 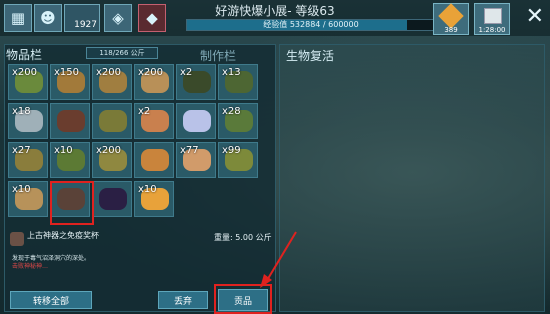 I want to click on gift-resource: 1:28:00, so click(x=492, y=19).